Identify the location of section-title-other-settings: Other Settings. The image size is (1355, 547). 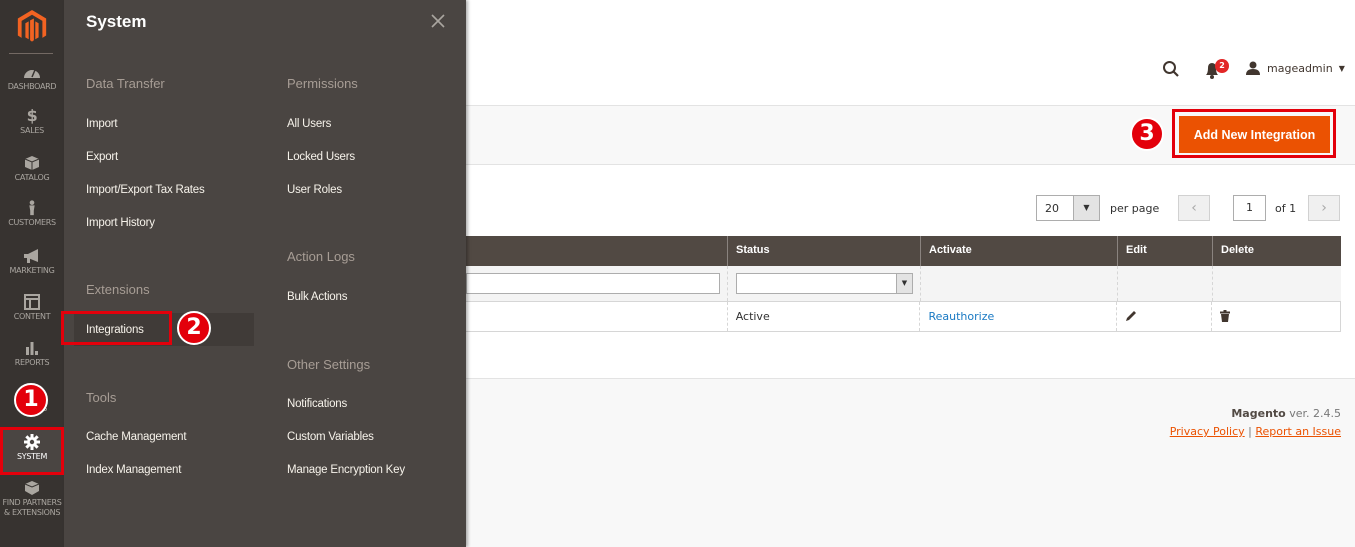
(329, 364).